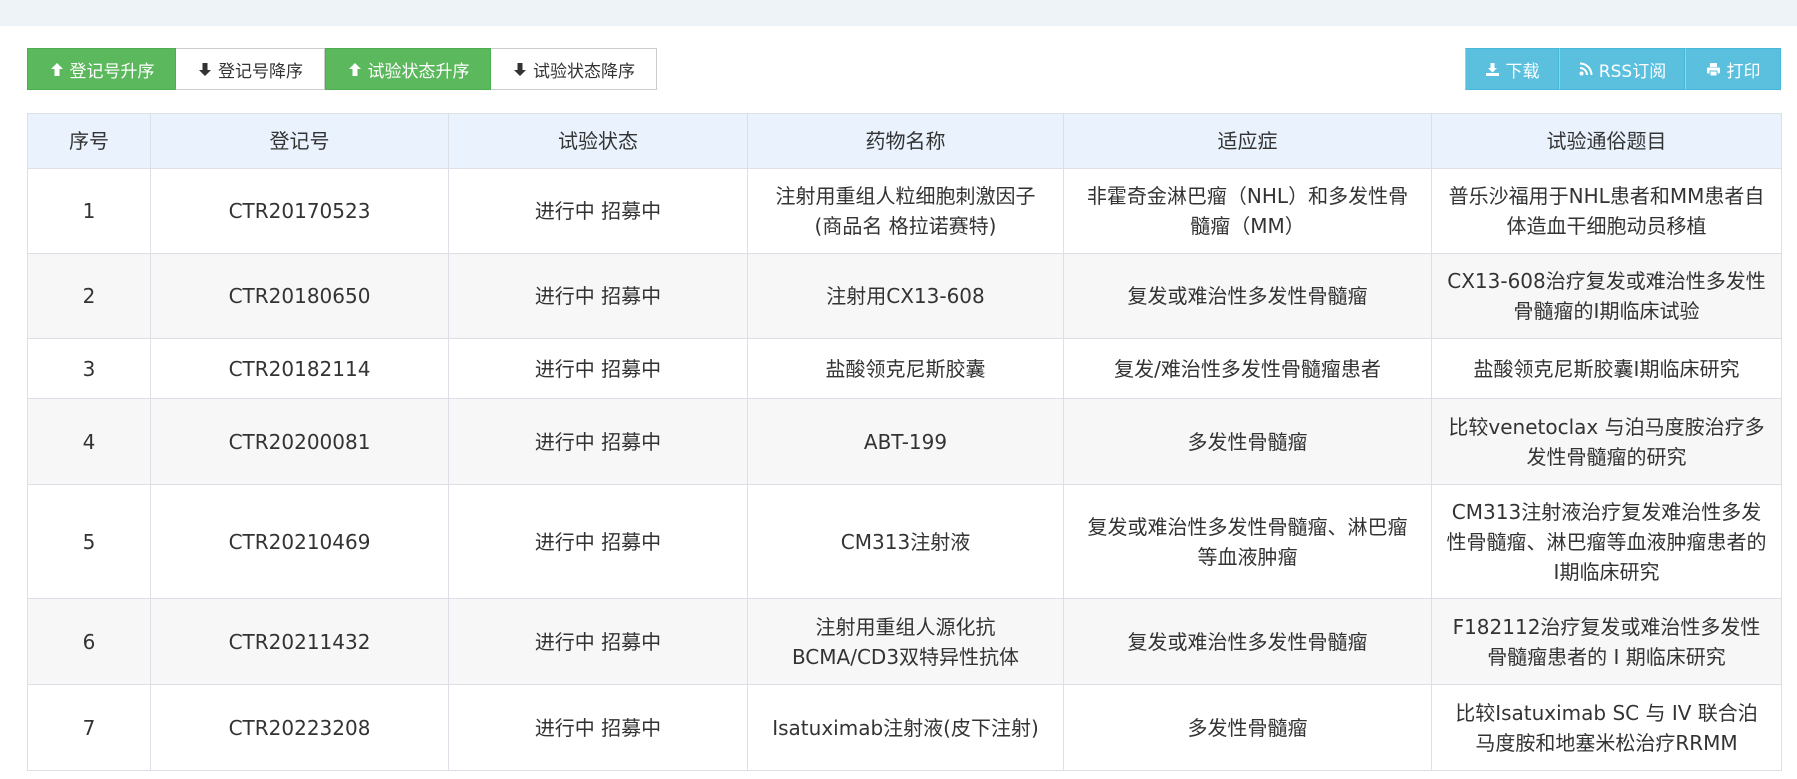 Image resolution: width=1797 pixels, height=779 pixels. I want to click on cell-registration-no: CTR20182114, so click(299, 368).